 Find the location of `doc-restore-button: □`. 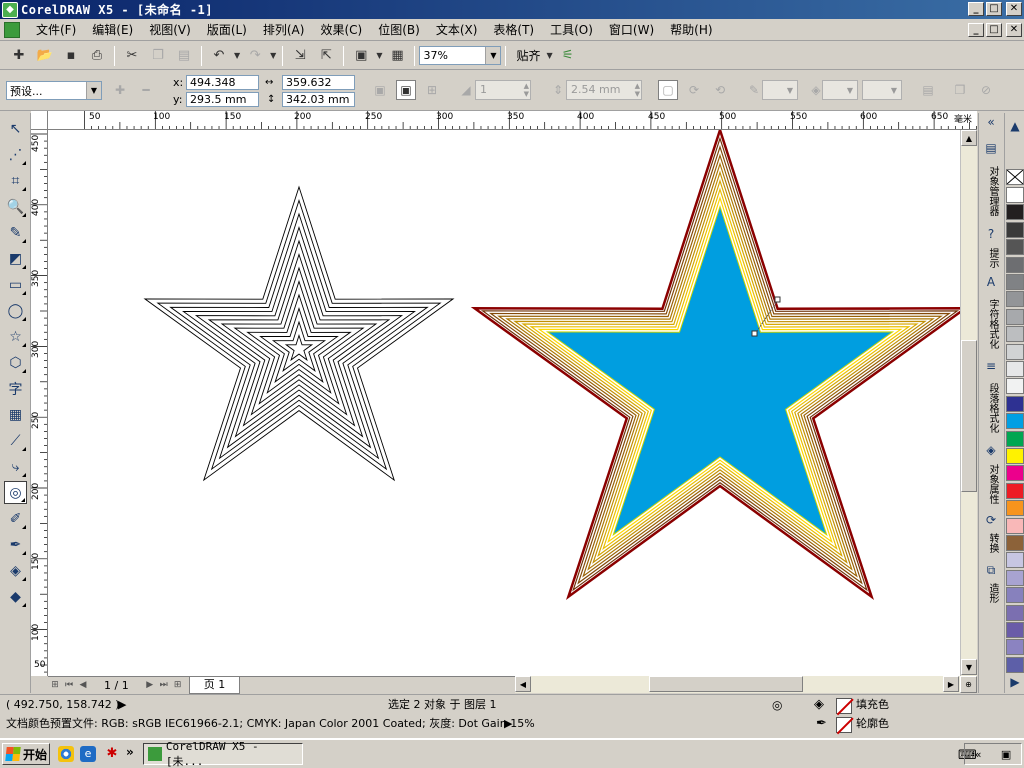

doc-restore-button: □ is located at coordinates (994, 30).